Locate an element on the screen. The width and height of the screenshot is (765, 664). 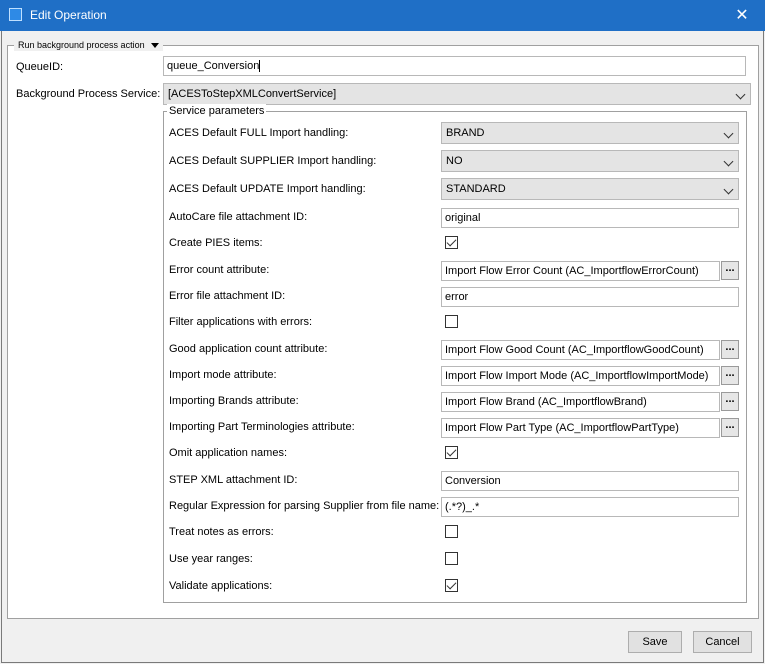
param-label: Good application count attribute: is located at coordinates (248, 349).